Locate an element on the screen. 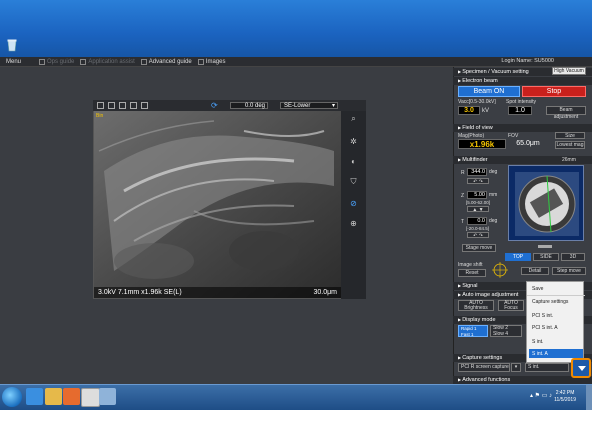 This screenshot has height=444, width=592. display-mode-fast-button: Rapid 1 Fast 1 is located at coordinates (473, 331).